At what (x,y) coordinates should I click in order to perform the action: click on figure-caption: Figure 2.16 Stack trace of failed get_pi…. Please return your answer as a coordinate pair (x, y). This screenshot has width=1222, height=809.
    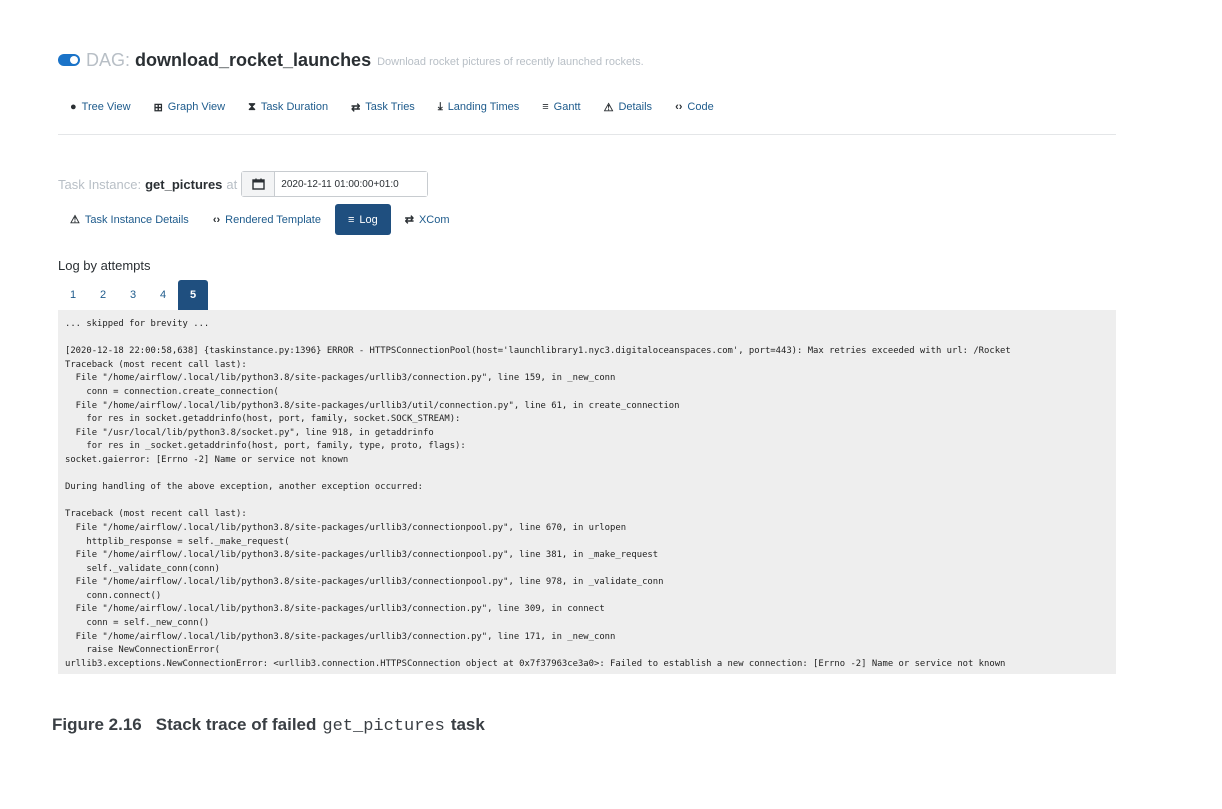
    Looking at the image, I should click on (268, 725).